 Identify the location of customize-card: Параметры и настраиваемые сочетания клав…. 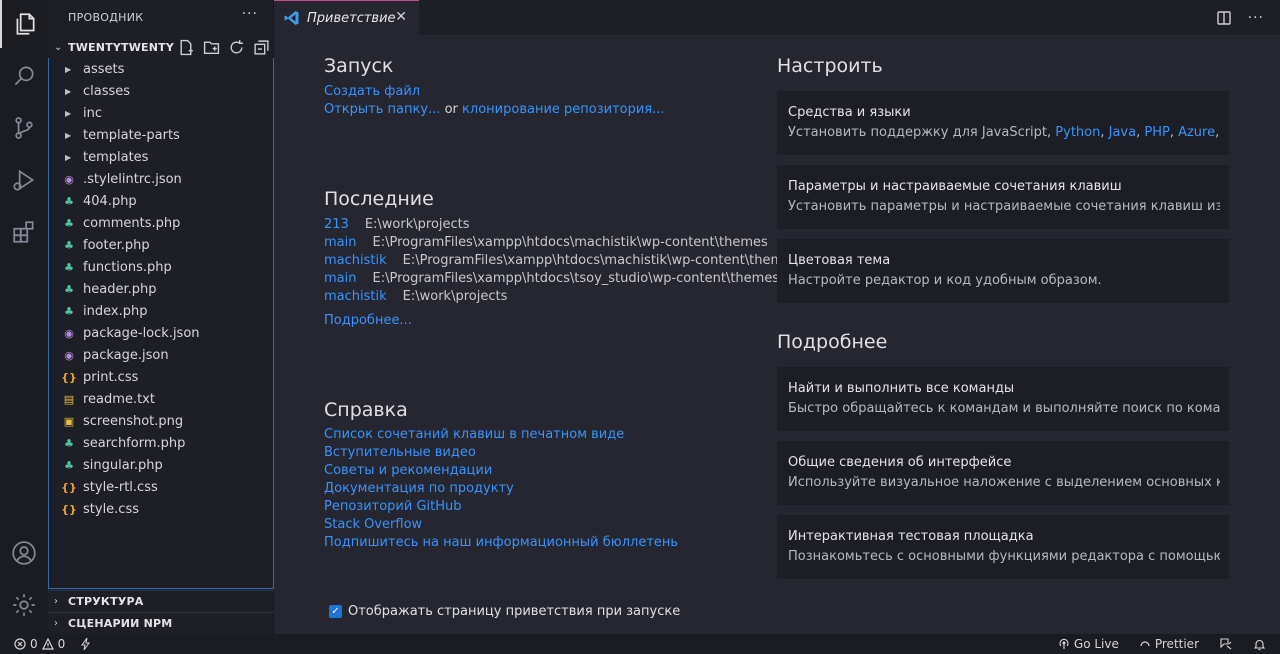
(1003, 197).